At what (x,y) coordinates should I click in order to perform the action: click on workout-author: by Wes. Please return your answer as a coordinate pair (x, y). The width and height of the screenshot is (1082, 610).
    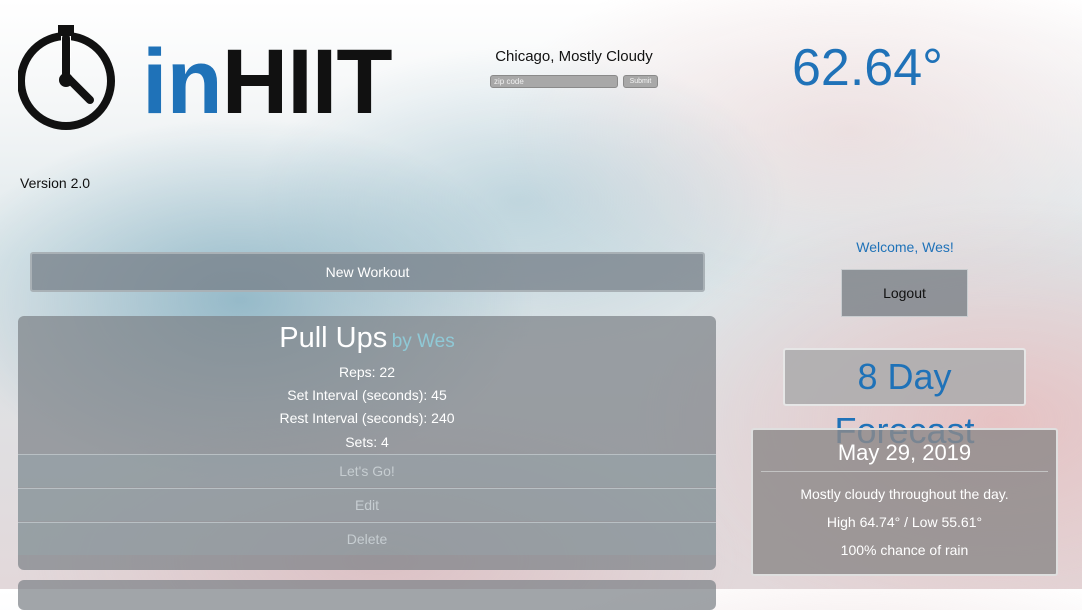
    Looking at the image, I should click on (423, 341).